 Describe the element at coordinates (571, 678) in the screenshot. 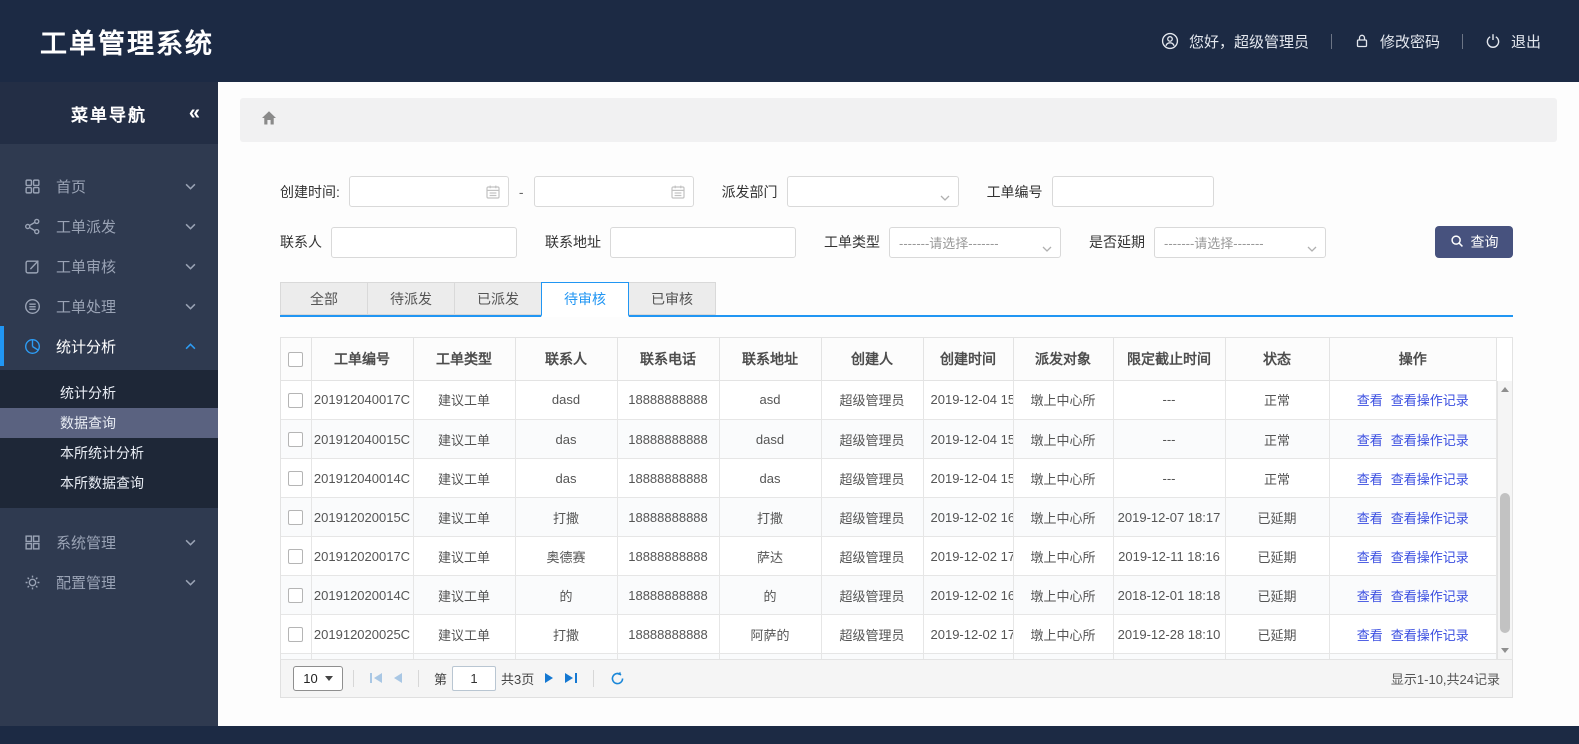

I see `last-page-button` at that location.